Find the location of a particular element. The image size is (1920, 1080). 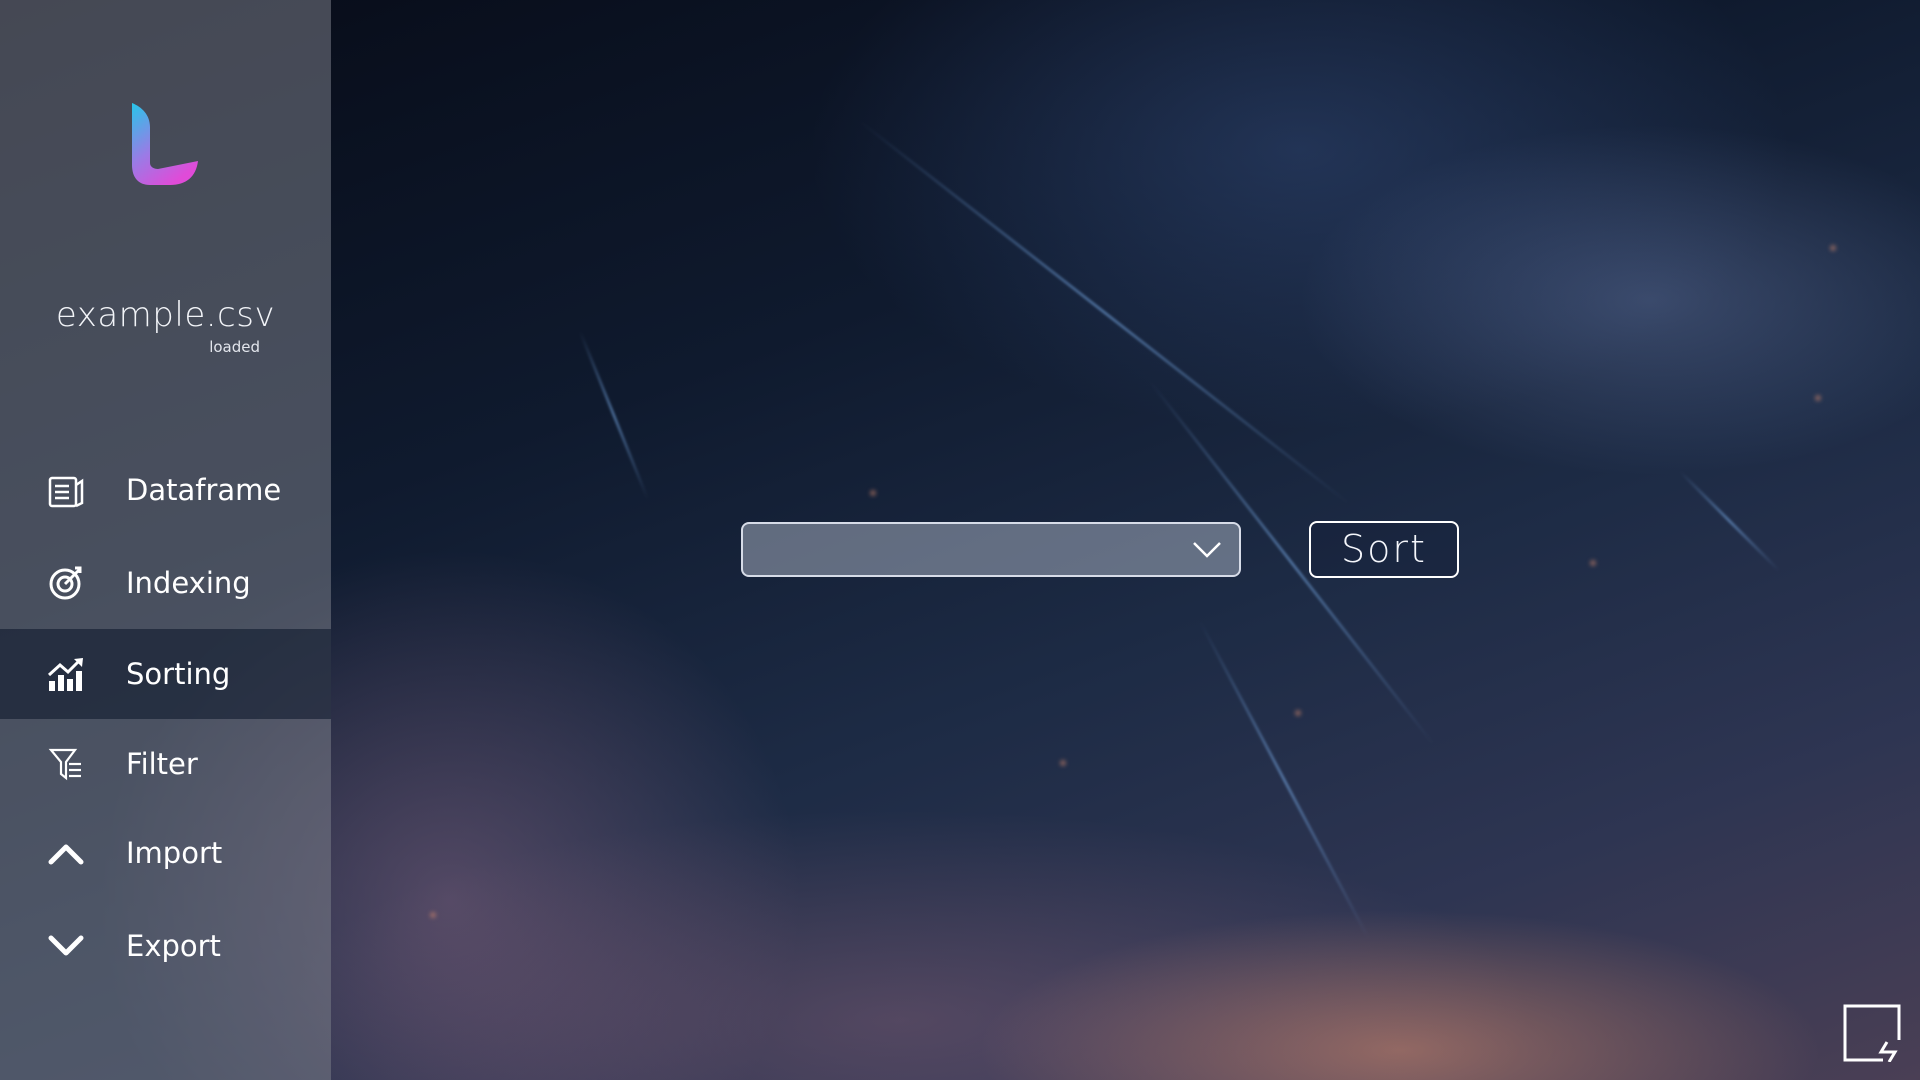

target-icon is located at coordinates (66, 583).